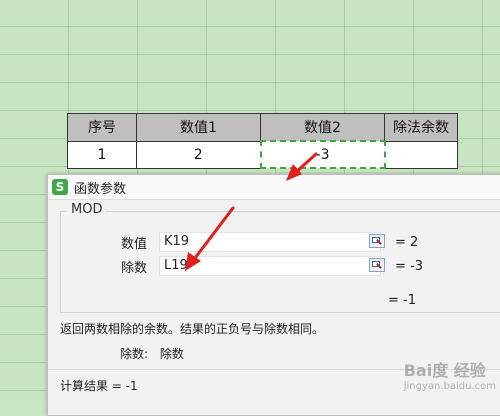 Image resolution: width=500 pixels, height=416 pixels. I want to click on header-cell-value1: 数值1, so click(198, 127).